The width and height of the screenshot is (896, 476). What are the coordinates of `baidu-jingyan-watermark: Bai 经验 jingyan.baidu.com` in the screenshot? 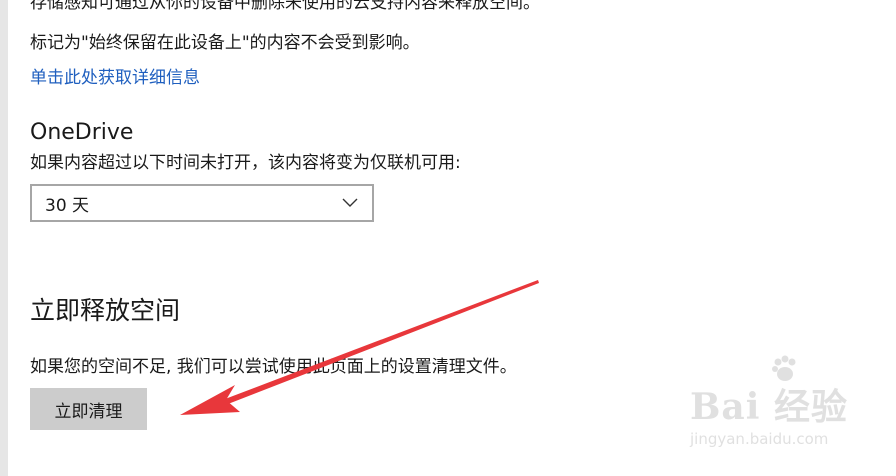 It's located at (790, 413).